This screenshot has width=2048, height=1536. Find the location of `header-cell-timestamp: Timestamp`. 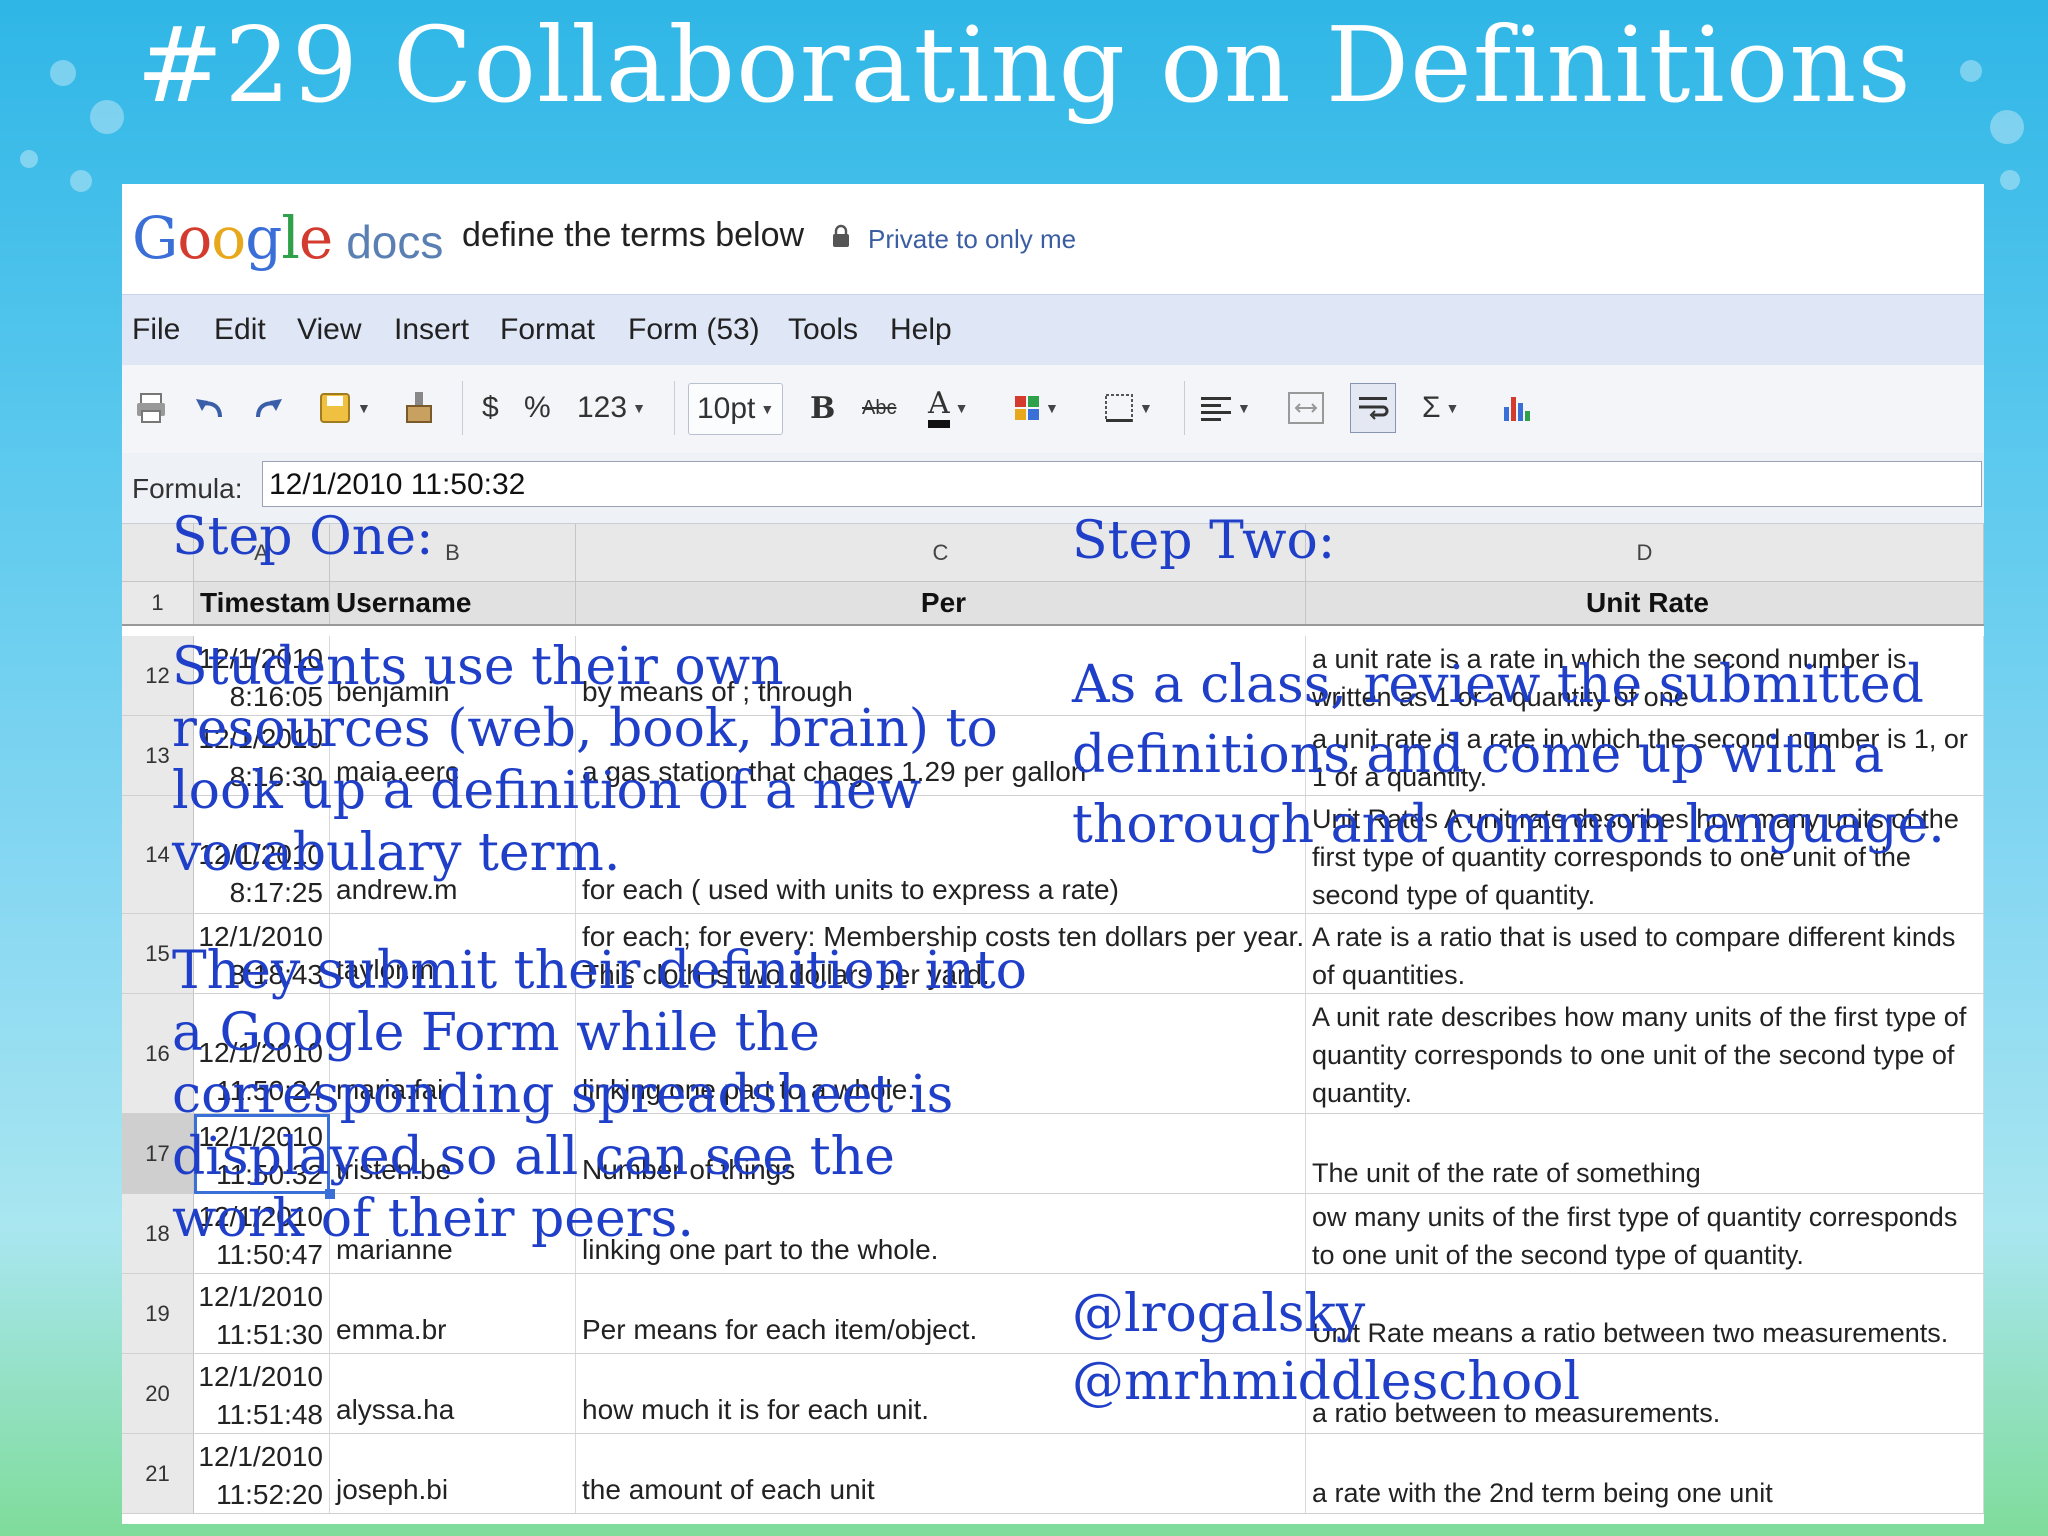

header-cell-timestamp: Timestamp is located at coordinates (262, 603).